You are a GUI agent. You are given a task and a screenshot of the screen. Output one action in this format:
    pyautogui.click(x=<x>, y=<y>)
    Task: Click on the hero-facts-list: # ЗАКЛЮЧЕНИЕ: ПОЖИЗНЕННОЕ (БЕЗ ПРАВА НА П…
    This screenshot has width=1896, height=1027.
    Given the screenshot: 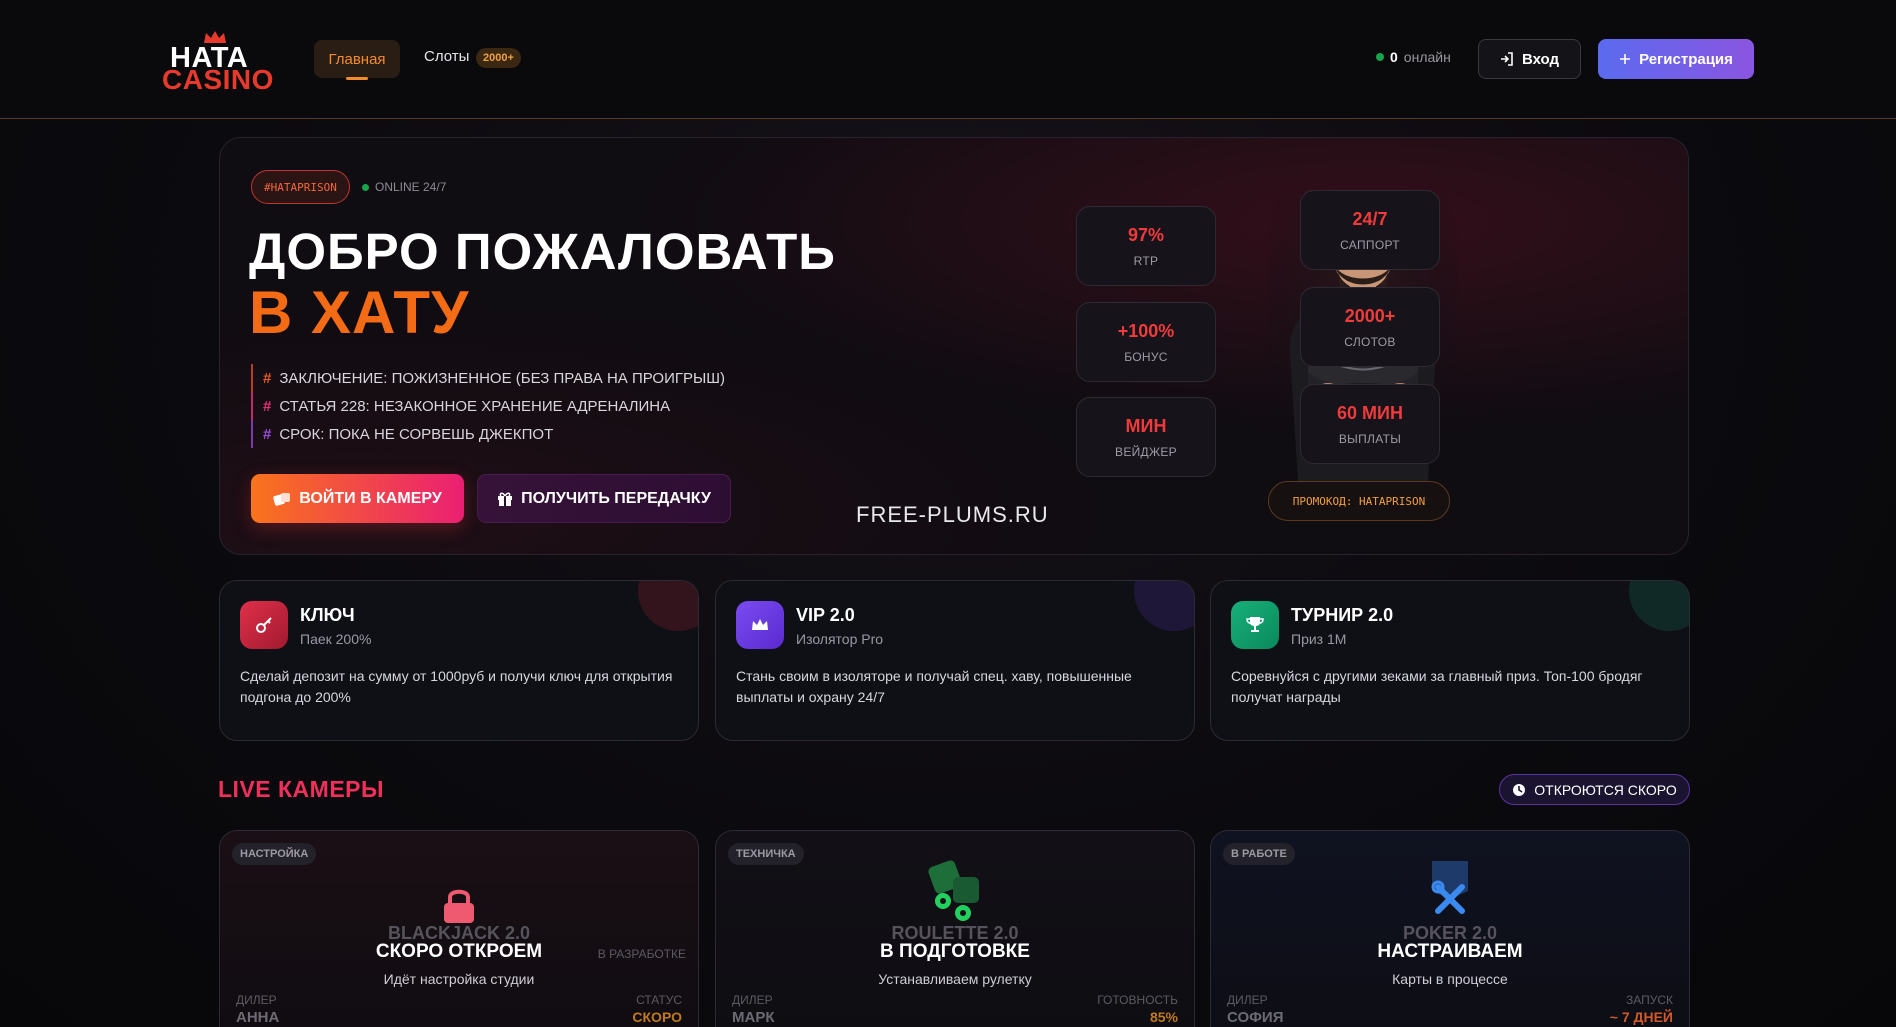 What is the action you would take?
    pyautogui.click(x=488, y=406)
    